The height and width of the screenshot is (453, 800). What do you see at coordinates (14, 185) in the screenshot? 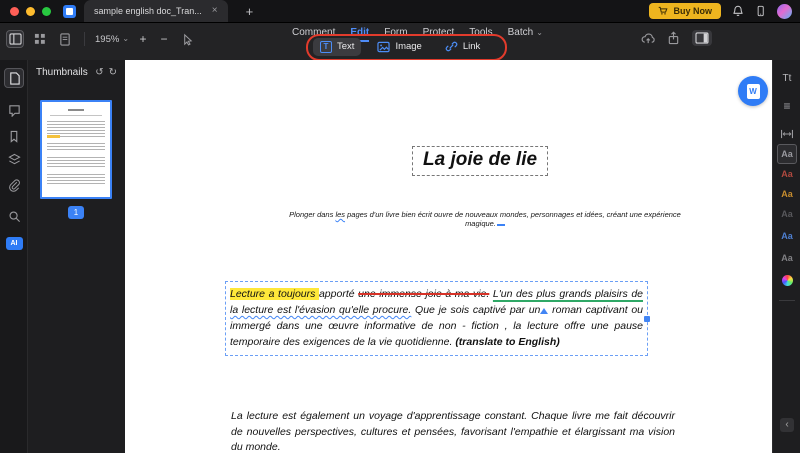
I see `attachments-panel-button` at bounding box center [14, 185].